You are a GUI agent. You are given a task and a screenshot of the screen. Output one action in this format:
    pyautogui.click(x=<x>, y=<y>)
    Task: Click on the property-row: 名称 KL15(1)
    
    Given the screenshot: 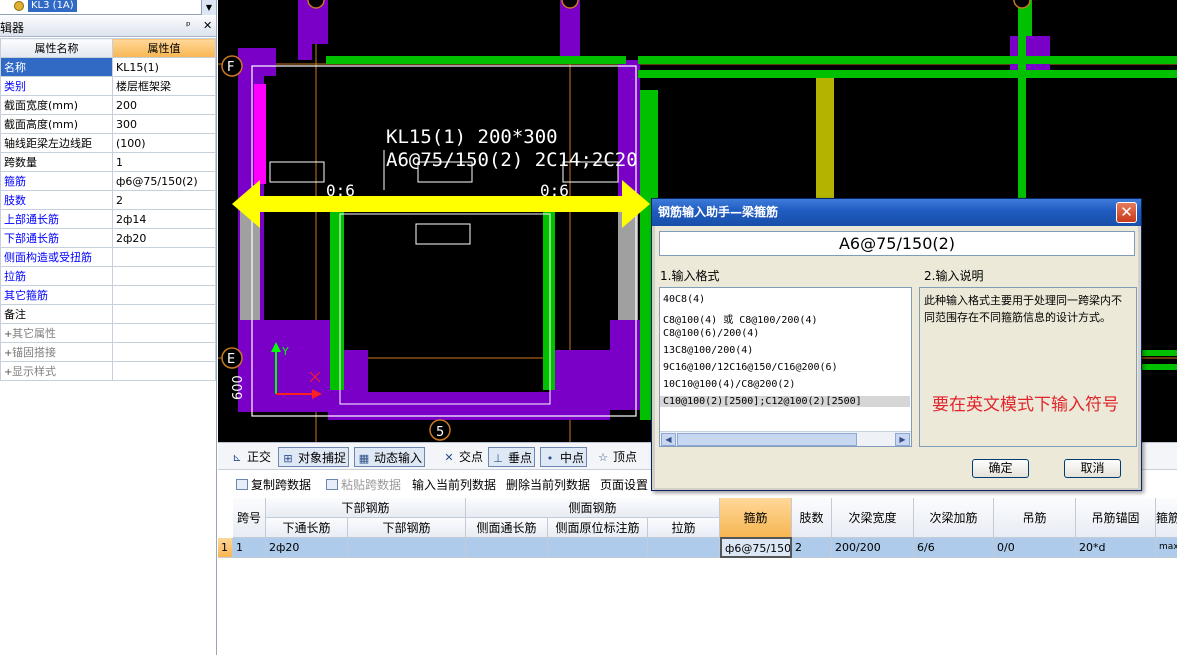 What is the action you would take?
    pyautogui.click(x=108, y=67)
    